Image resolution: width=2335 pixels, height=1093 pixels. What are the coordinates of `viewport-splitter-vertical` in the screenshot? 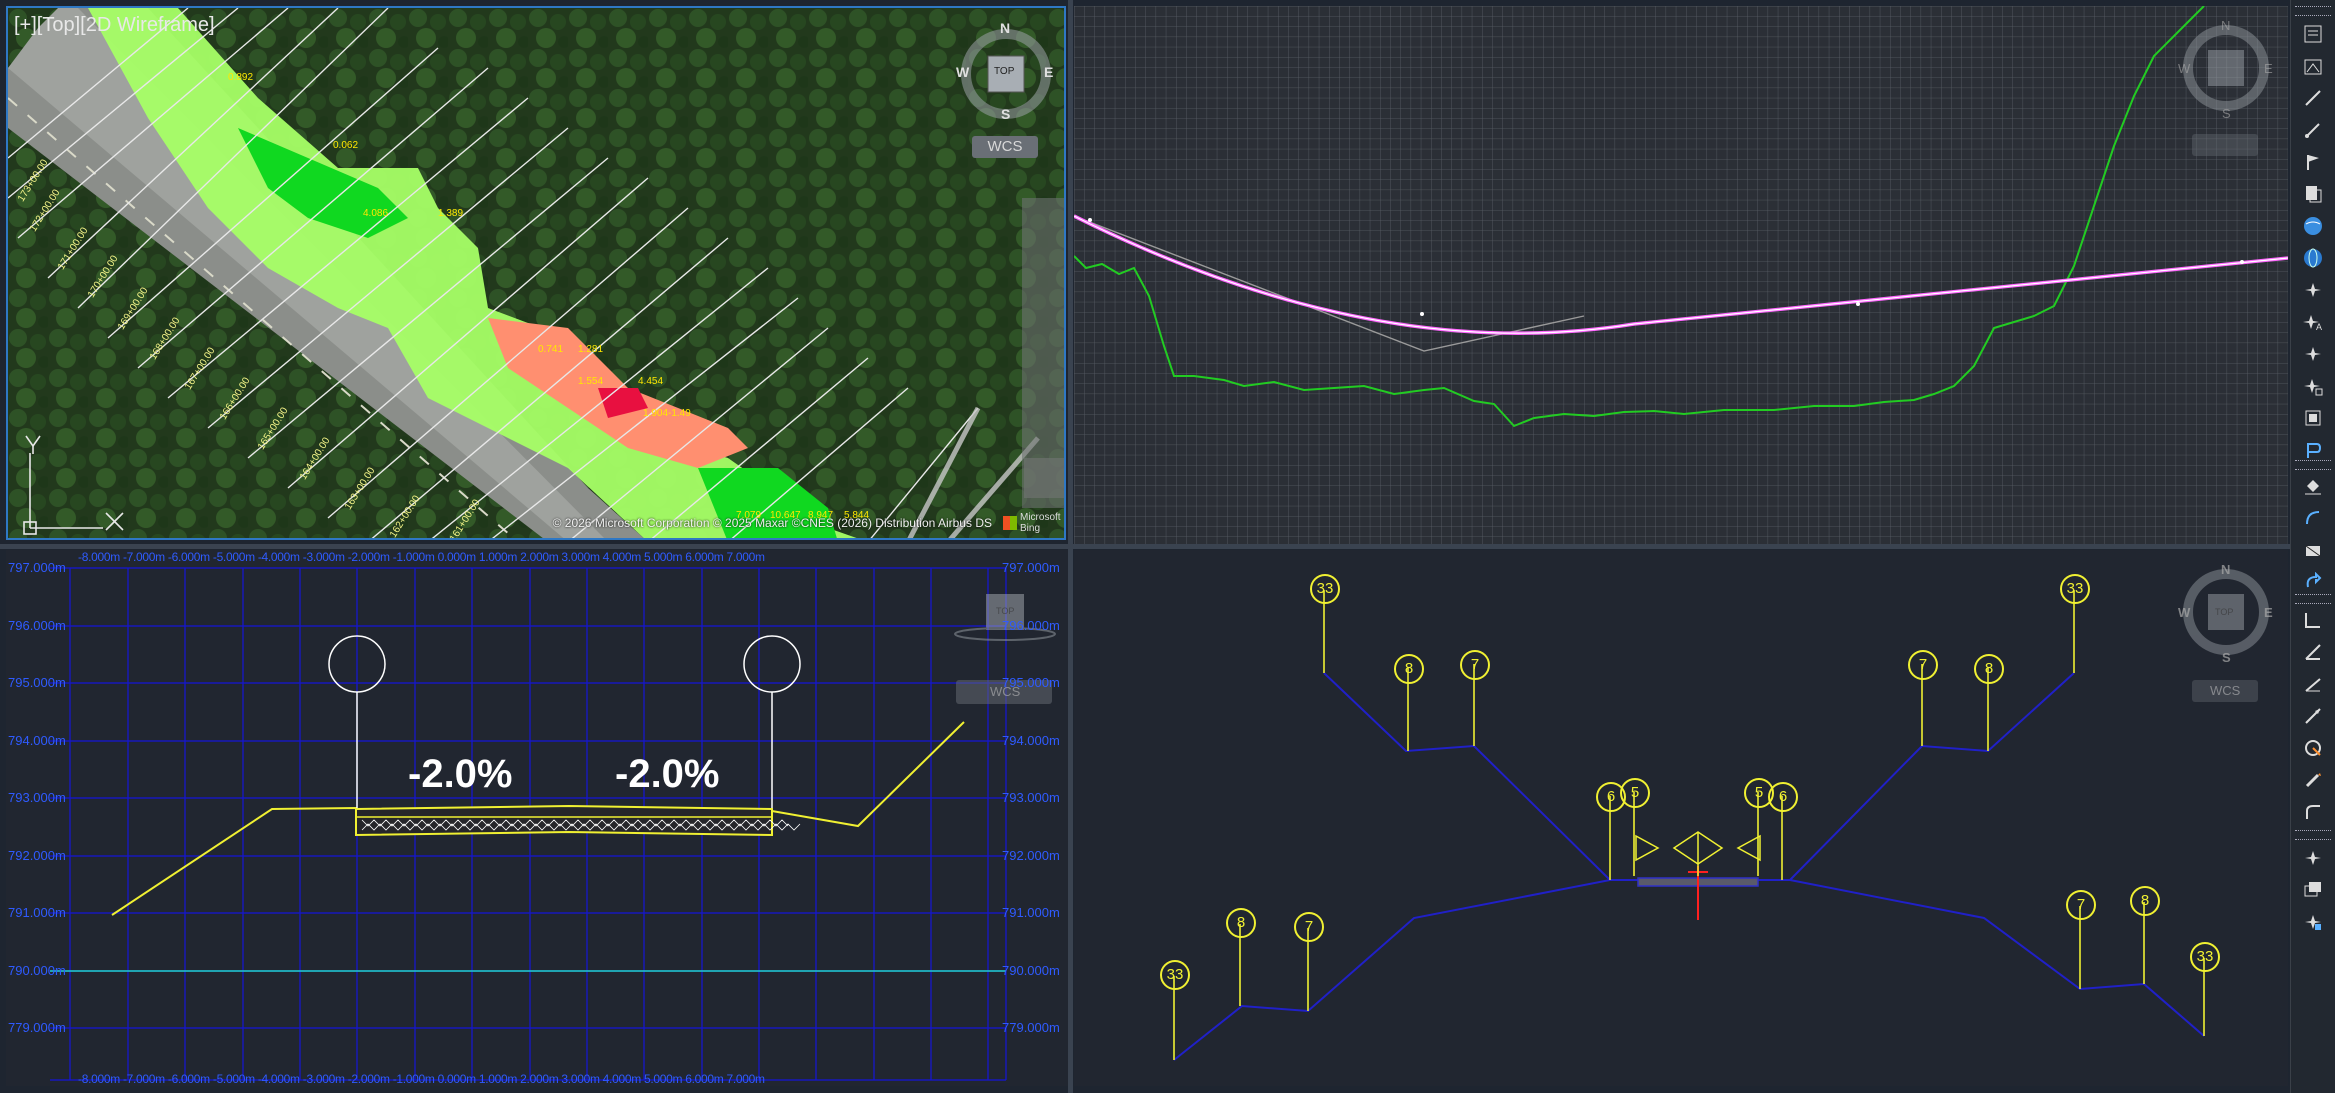 It's located at (1070, 546).